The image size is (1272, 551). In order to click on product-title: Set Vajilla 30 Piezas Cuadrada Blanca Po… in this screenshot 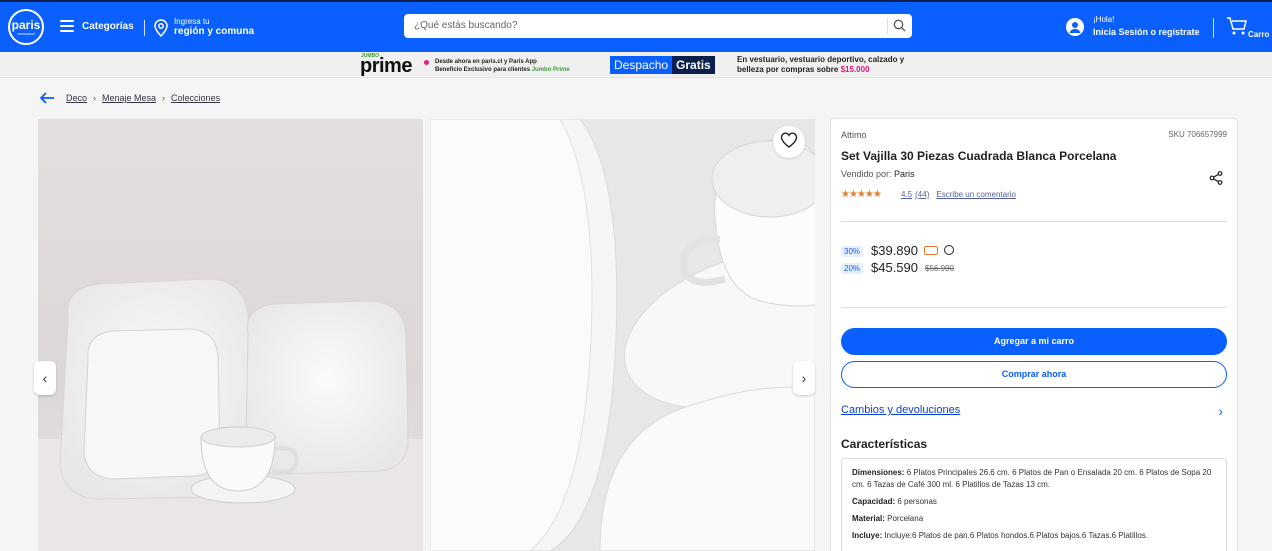, I will do `click(979, 156)`.